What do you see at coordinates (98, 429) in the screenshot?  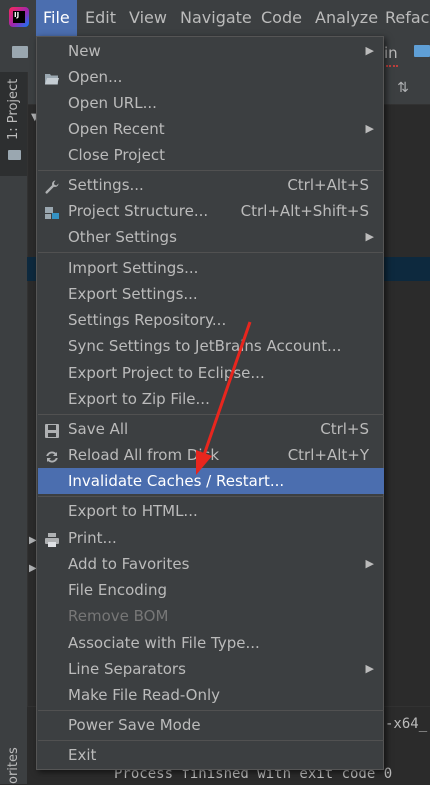 I see `menu-item-label: Save All` at bounding box center [98, 429].